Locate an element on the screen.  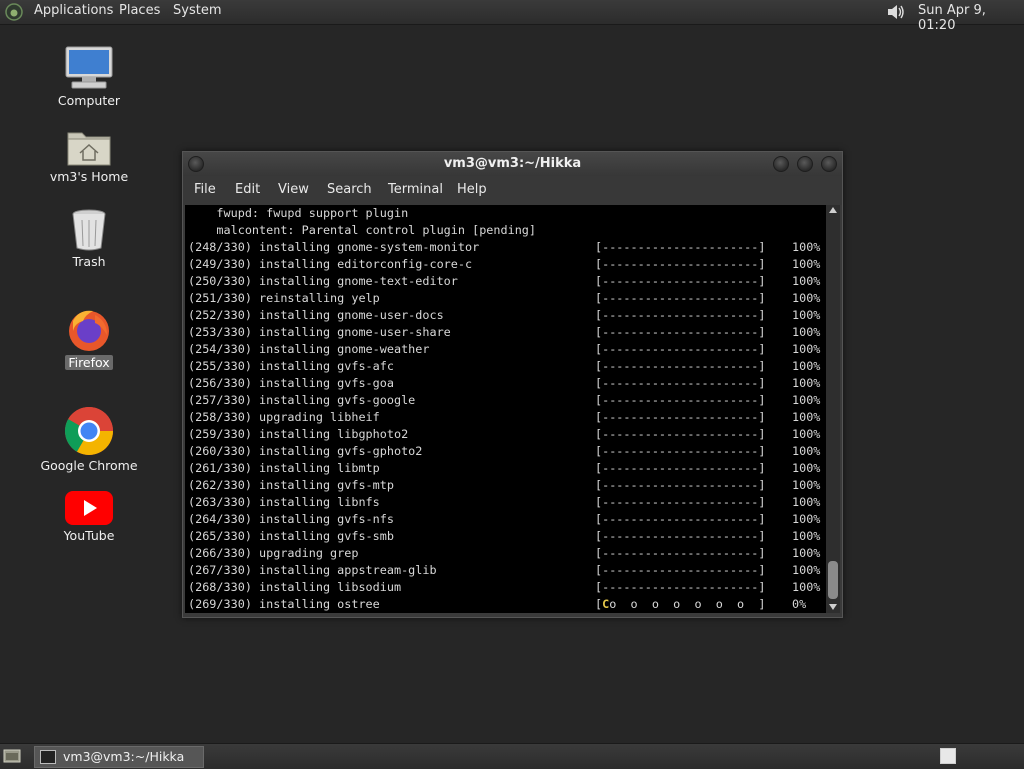
volume-icon is located at coordinates (896, 12).